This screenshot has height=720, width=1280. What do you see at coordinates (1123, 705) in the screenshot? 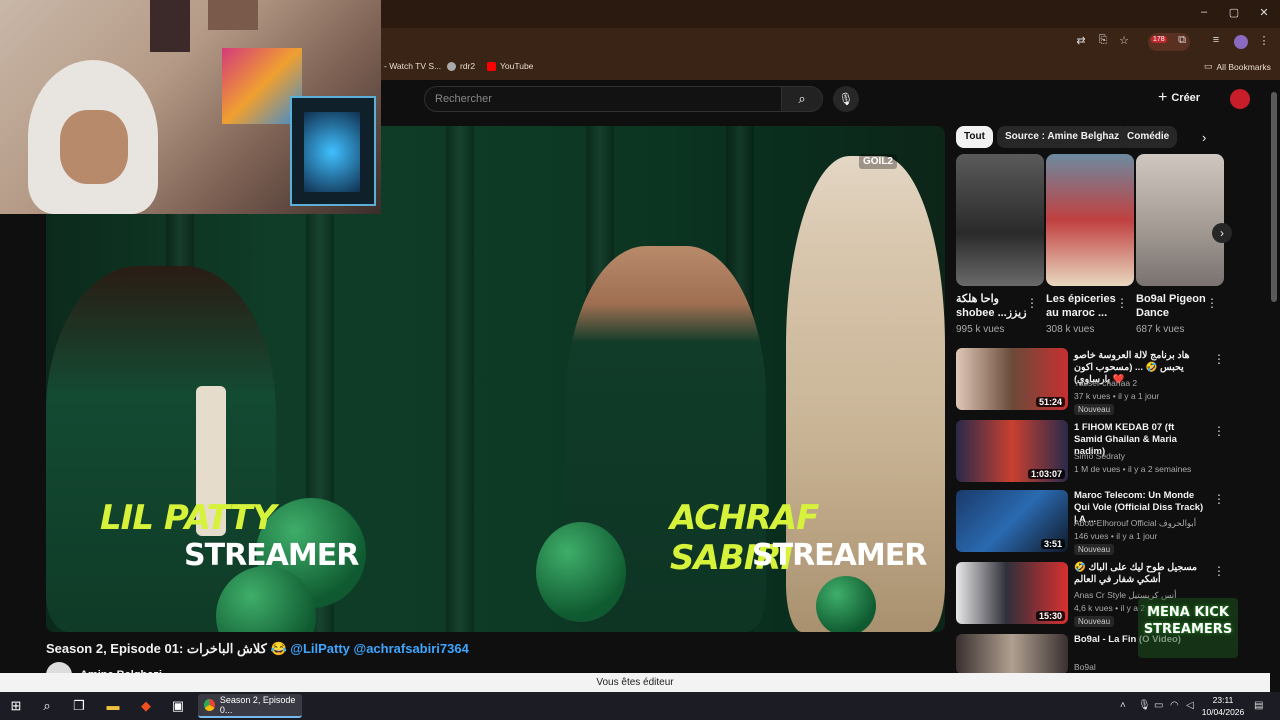
I see `chevron-up-icon: ˄` at bounding box center [1123, 705].